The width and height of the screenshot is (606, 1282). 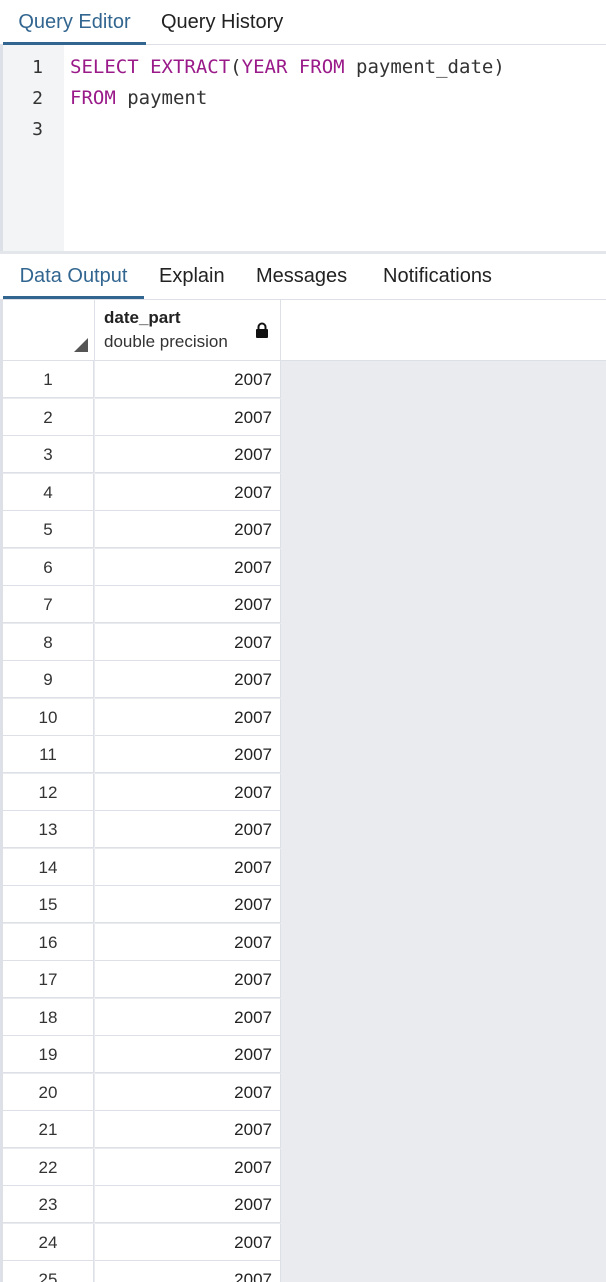 I want to click on line-number: 3, so click(x=37, y=129).